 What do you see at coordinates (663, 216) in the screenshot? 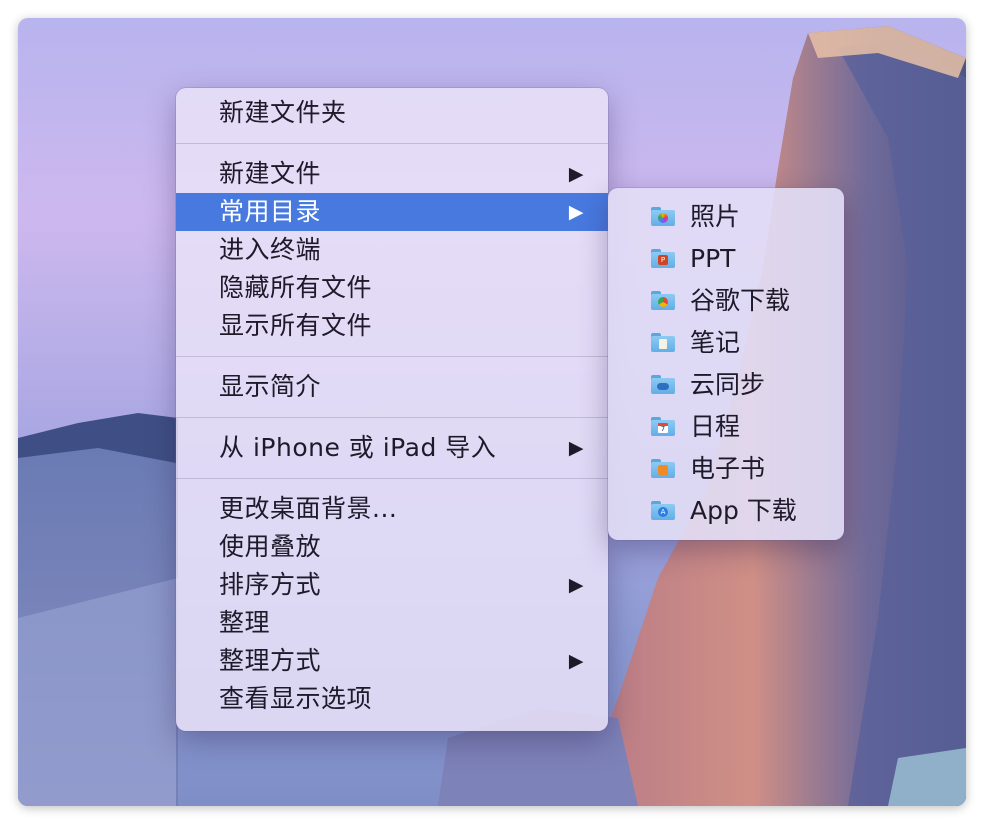
I see `photos-folder-icon` at bounding box center [663, 216].